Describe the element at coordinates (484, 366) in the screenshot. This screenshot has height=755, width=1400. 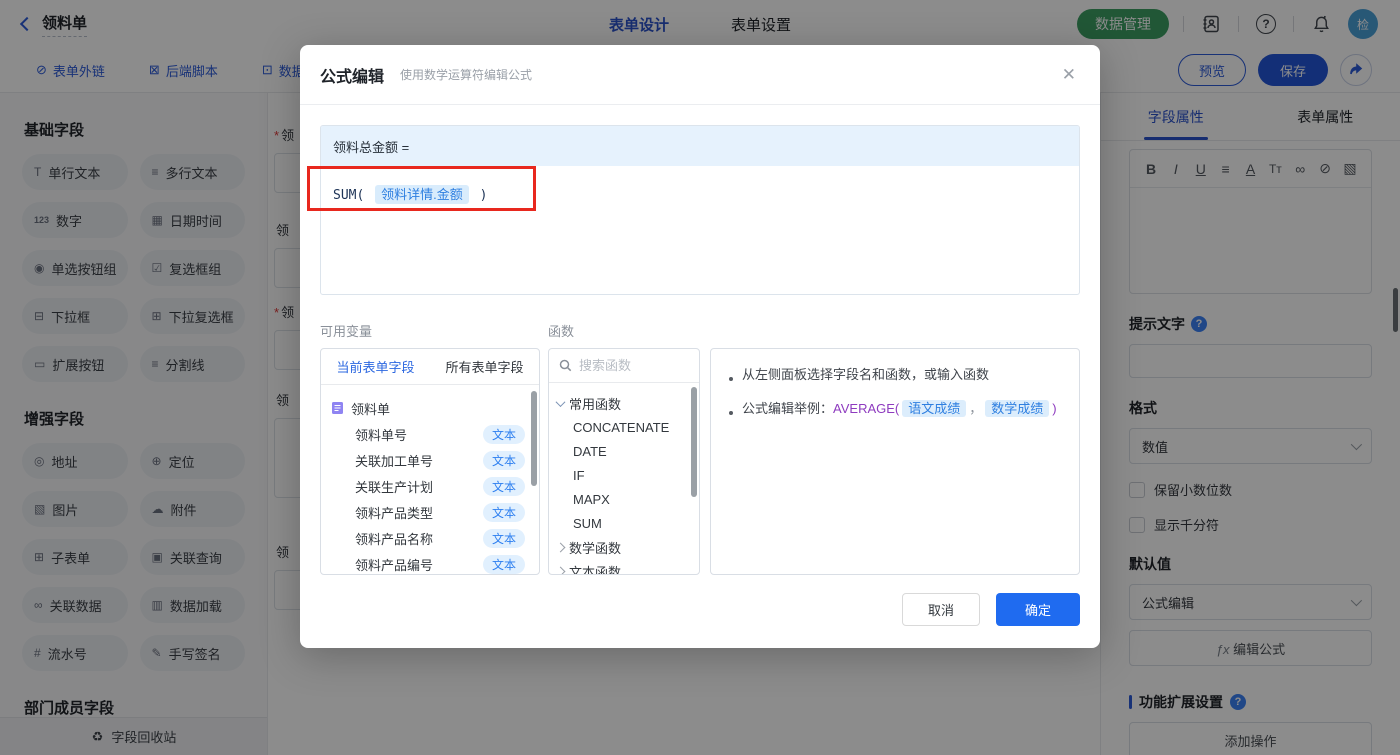
I see `tab-all-form-fields: 所有表单字段` at that location.